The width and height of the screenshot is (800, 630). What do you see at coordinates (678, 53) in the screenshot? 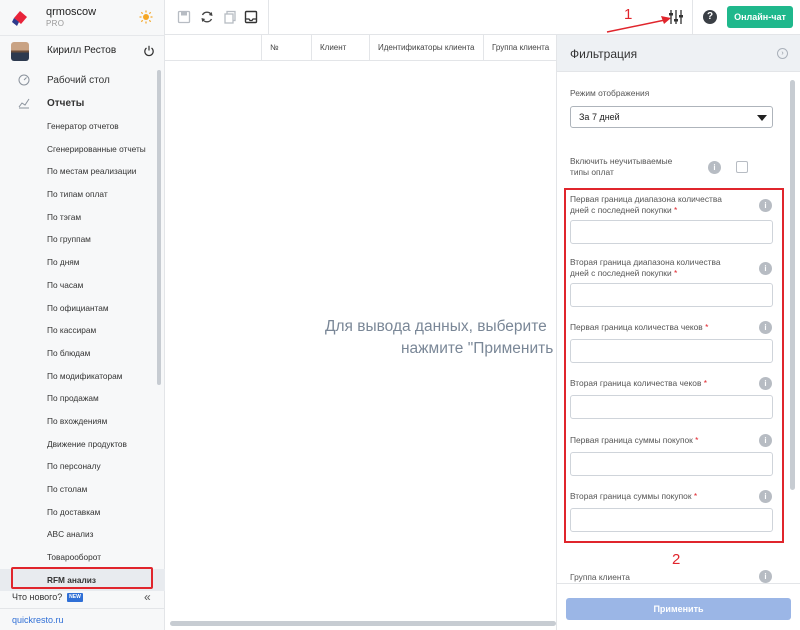
I see `filter-panel-header: Фильтрация ›` at bounding box center [678, 53].